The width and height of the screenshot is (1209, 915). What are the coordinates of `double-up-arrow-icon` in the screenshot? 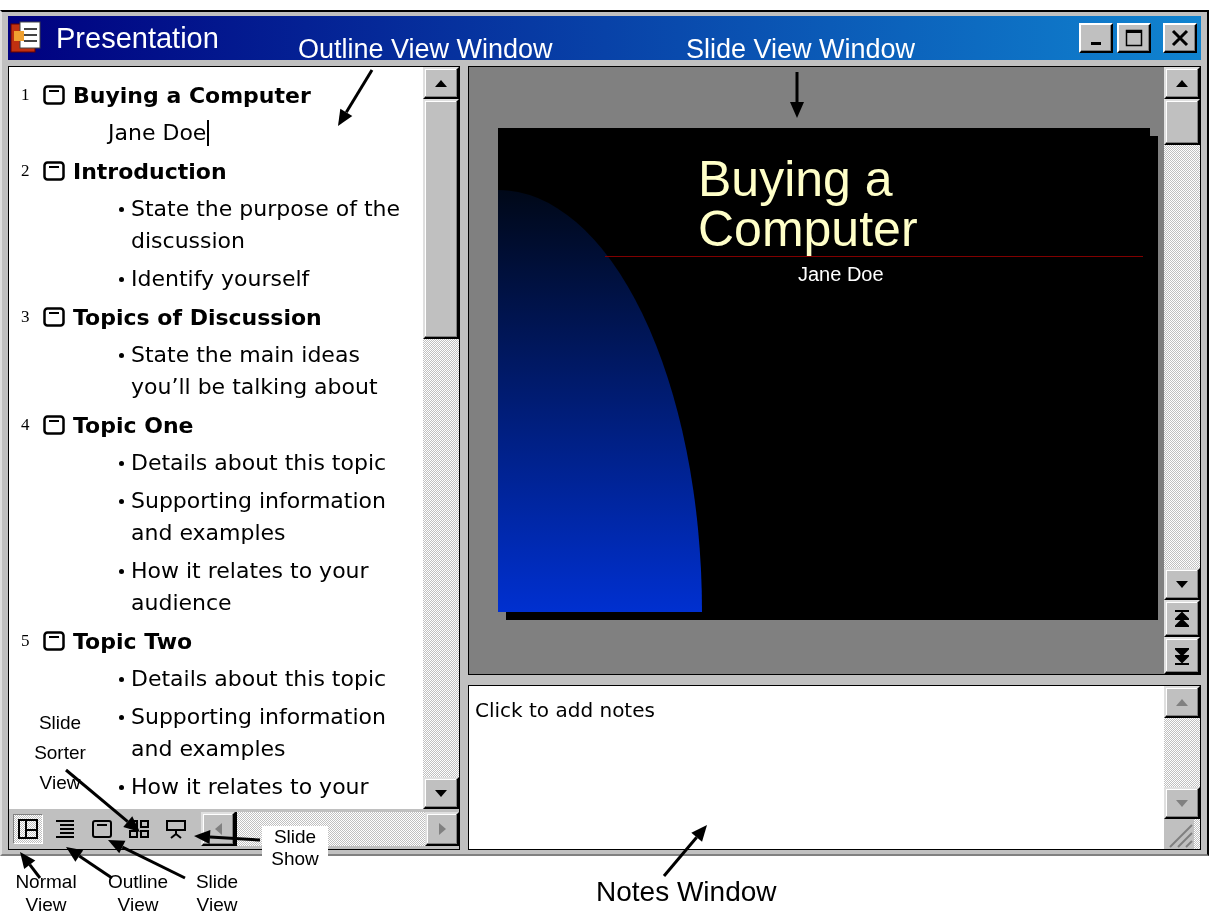 It's located at (1182, 618).